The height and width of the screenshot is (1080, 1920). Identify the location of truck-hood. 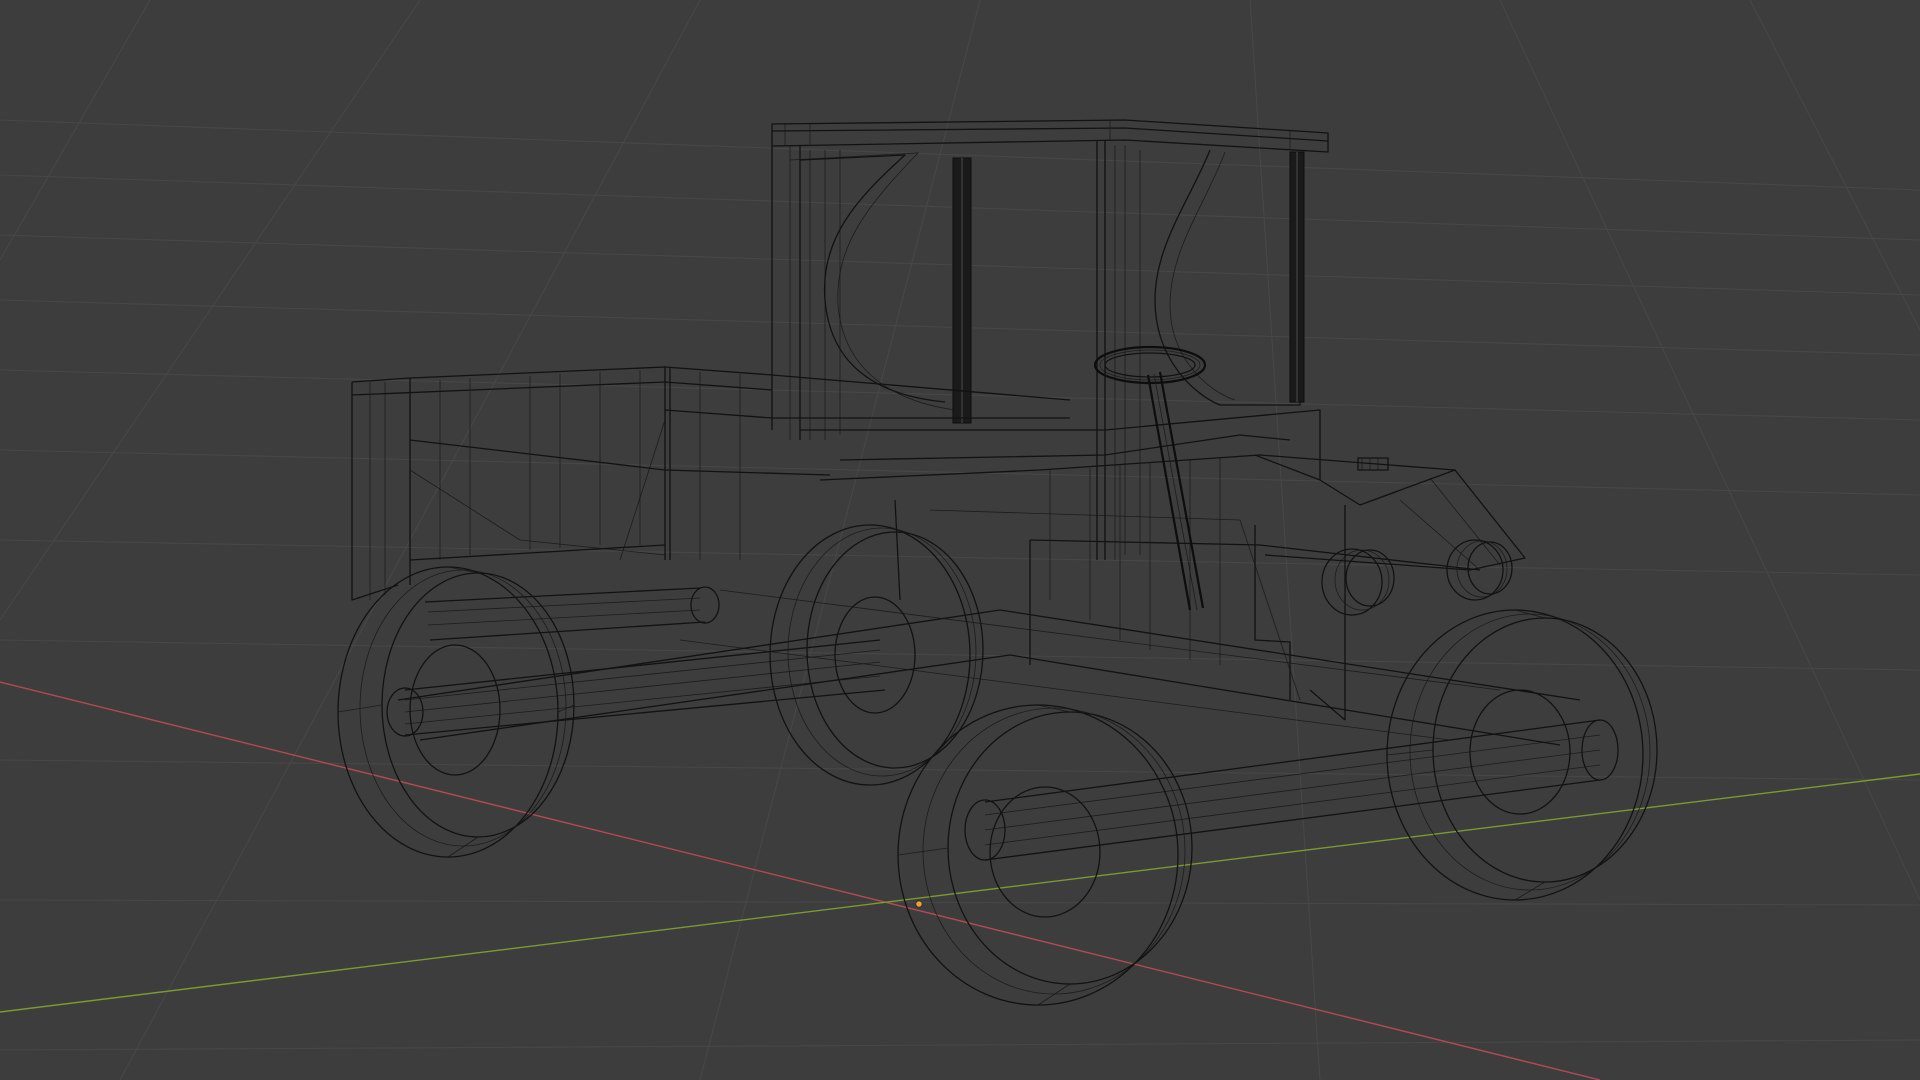
(1172, 587).